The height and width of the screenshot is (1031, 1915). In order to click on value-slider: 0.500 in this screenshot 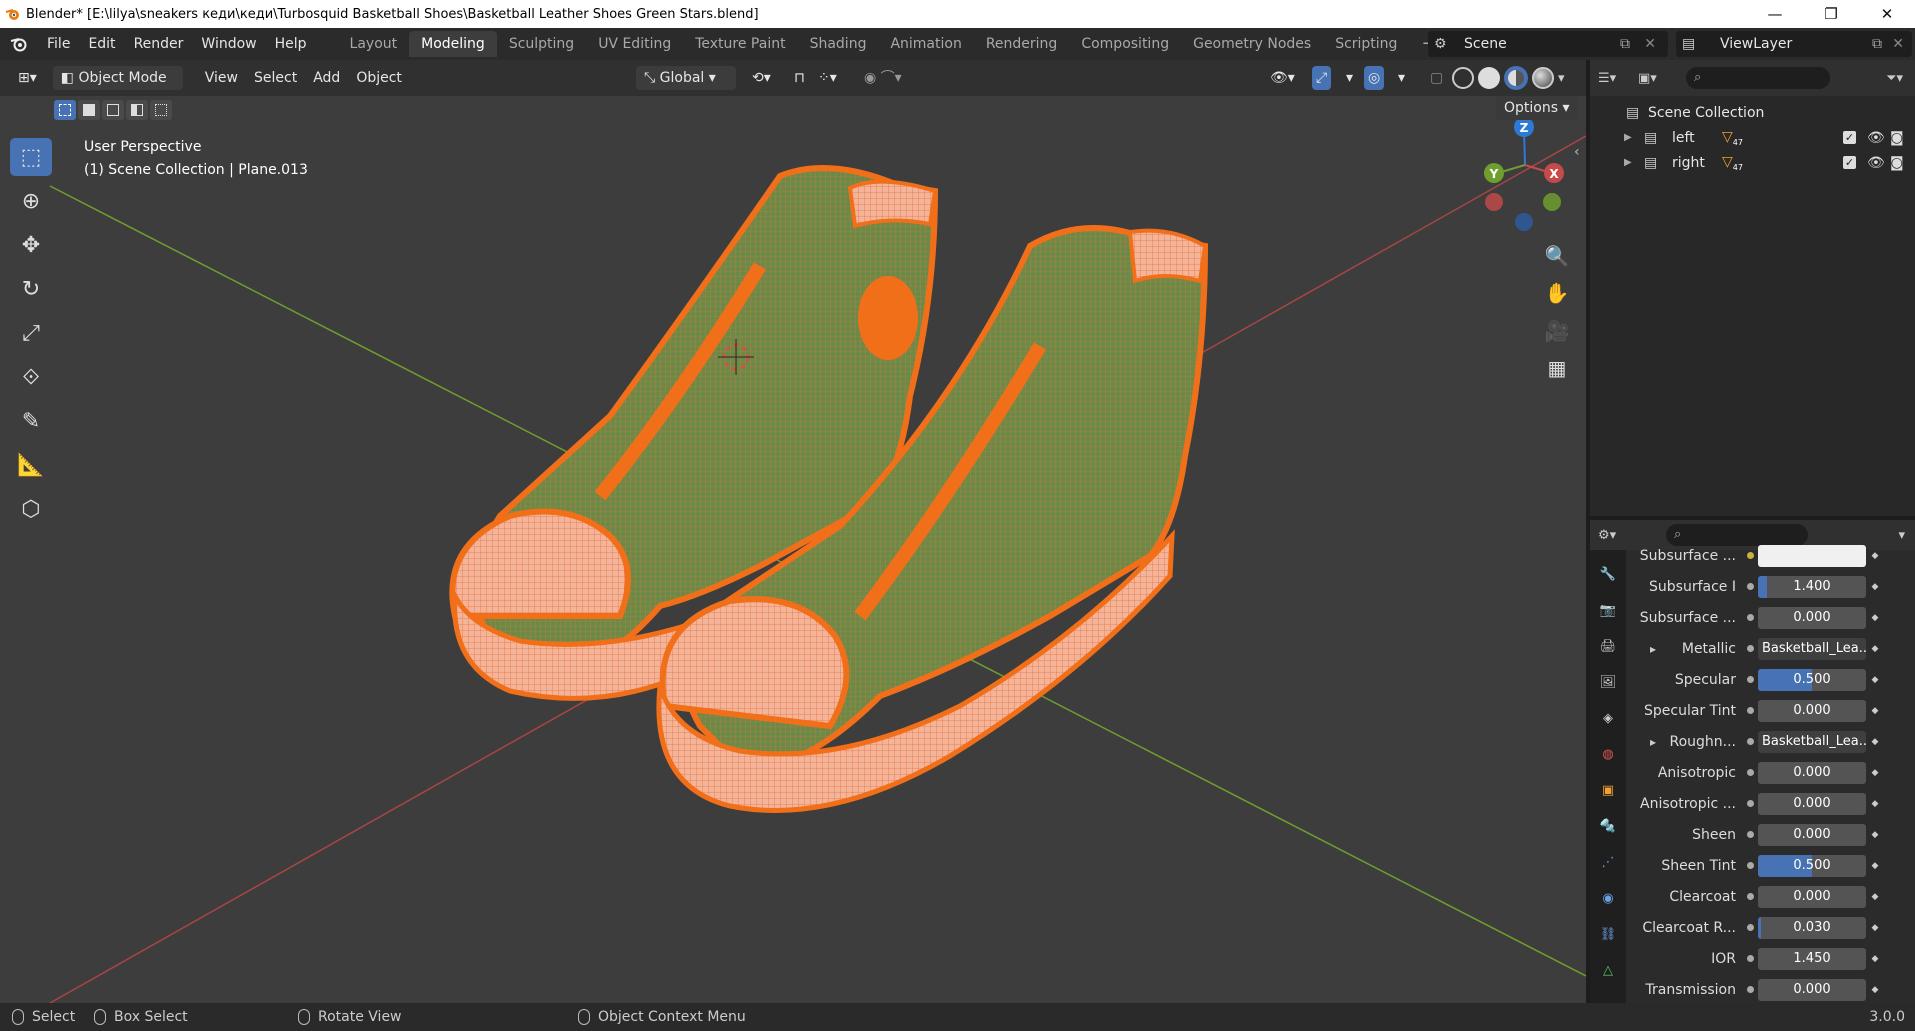, I will do `click(1812, 679)`.